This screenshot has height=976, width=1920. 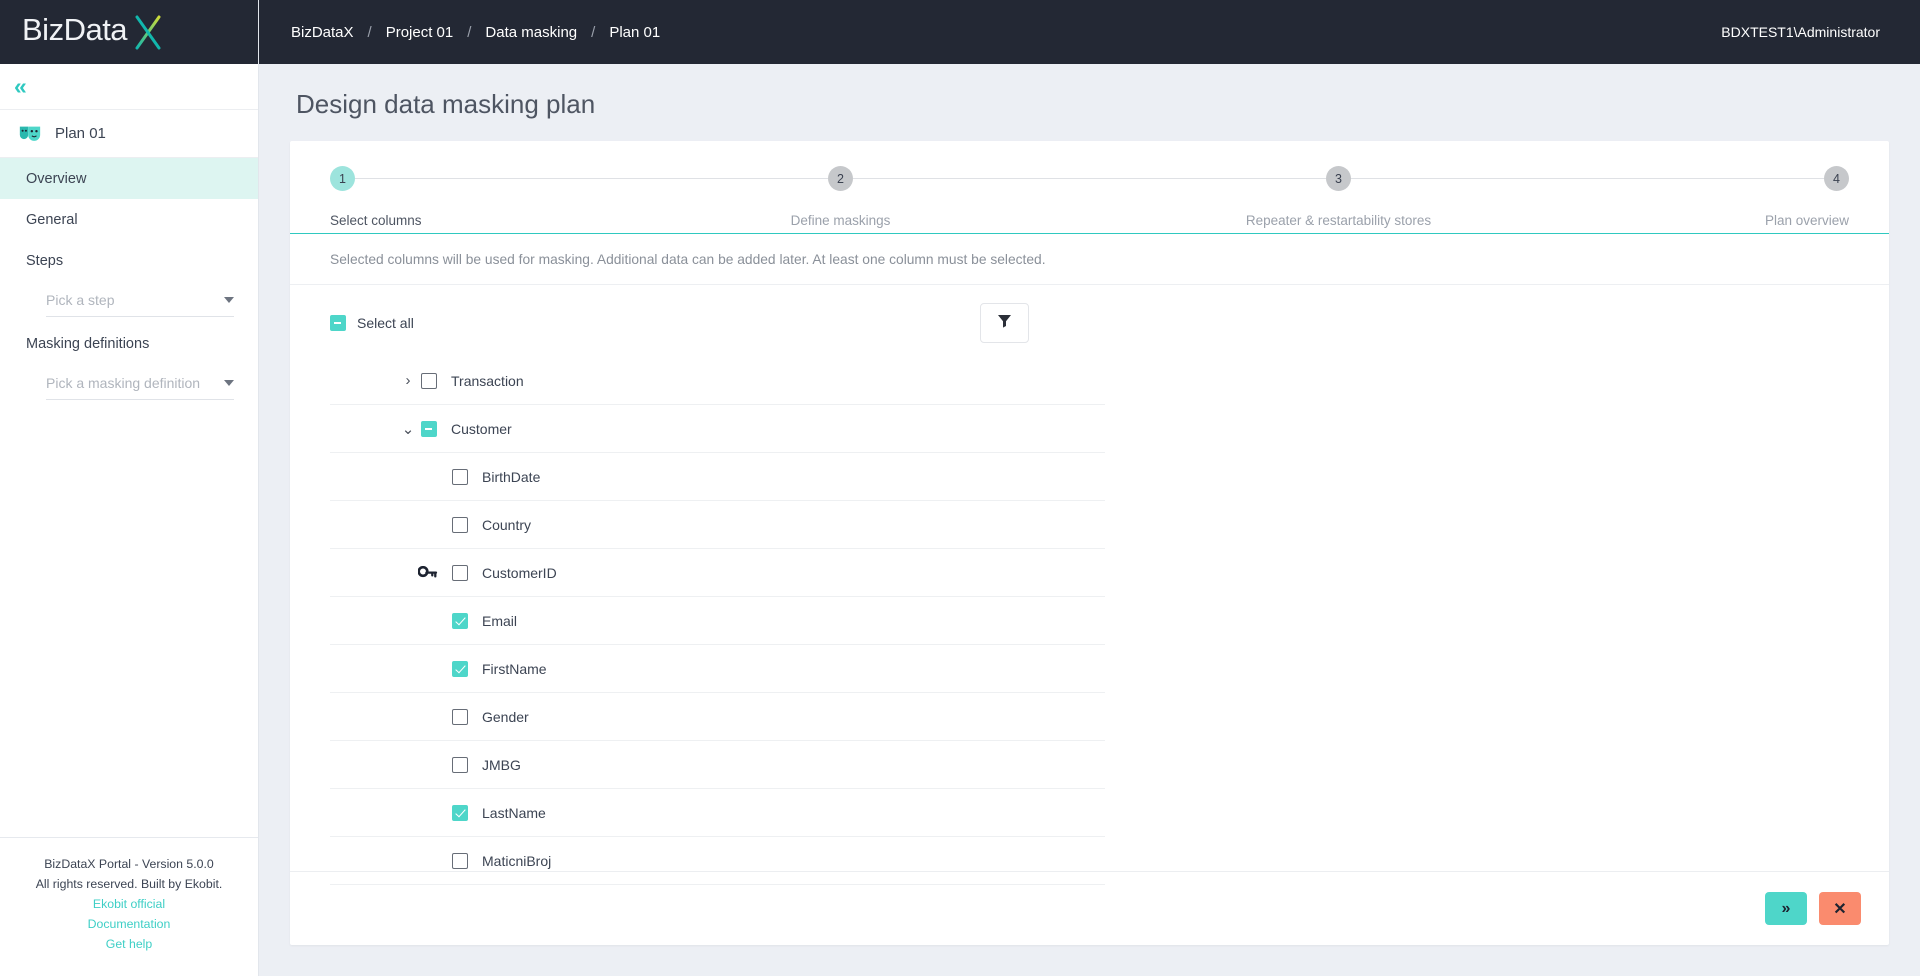 What do you see at coordinates (501, 764) in the screenshot?
I see `column-name: JMBG` at bounding box center [501, 764].